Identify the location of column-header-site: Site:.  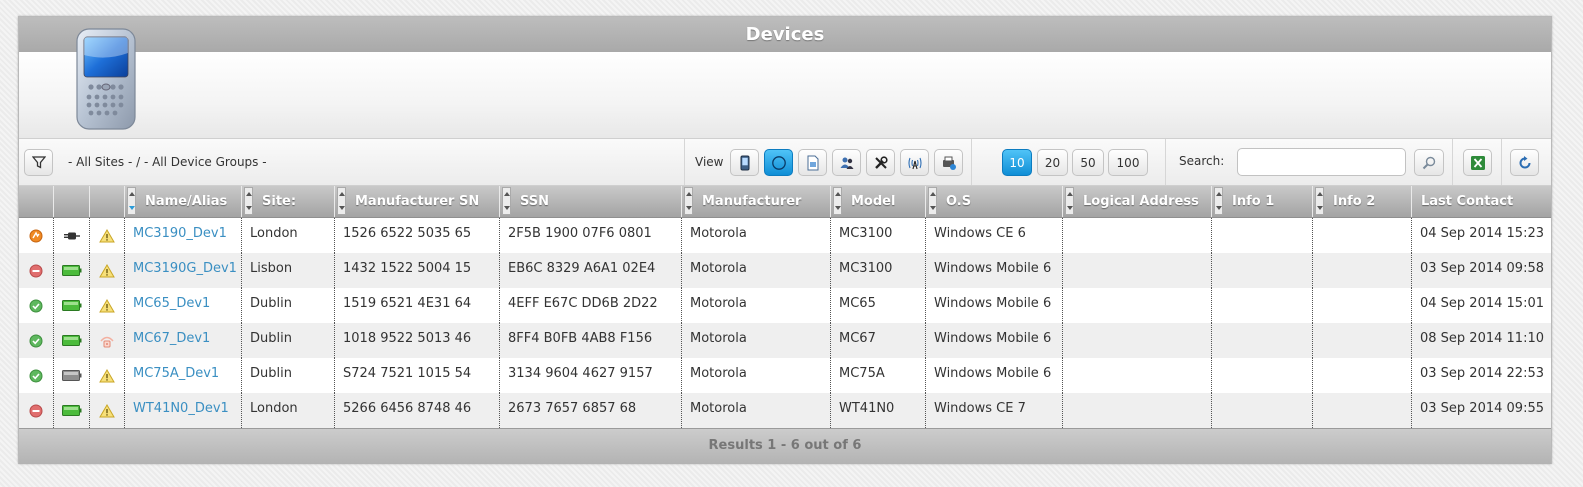
(288, 201).